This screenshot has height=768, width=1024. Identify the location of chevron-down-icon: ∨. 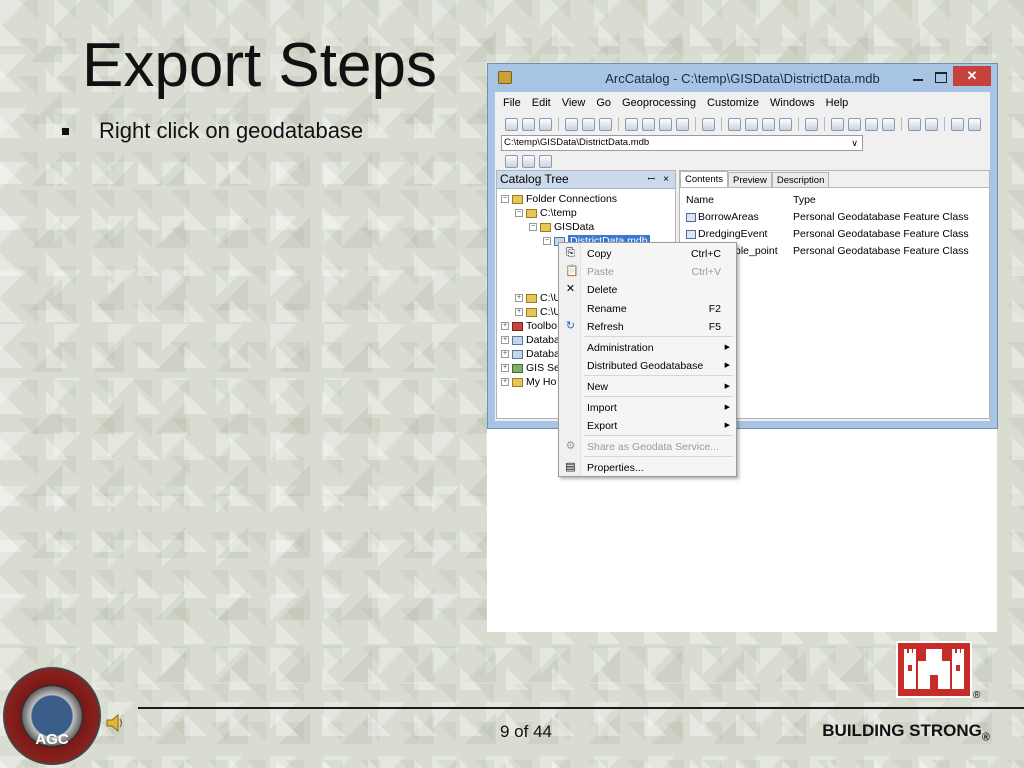
(854, 143).